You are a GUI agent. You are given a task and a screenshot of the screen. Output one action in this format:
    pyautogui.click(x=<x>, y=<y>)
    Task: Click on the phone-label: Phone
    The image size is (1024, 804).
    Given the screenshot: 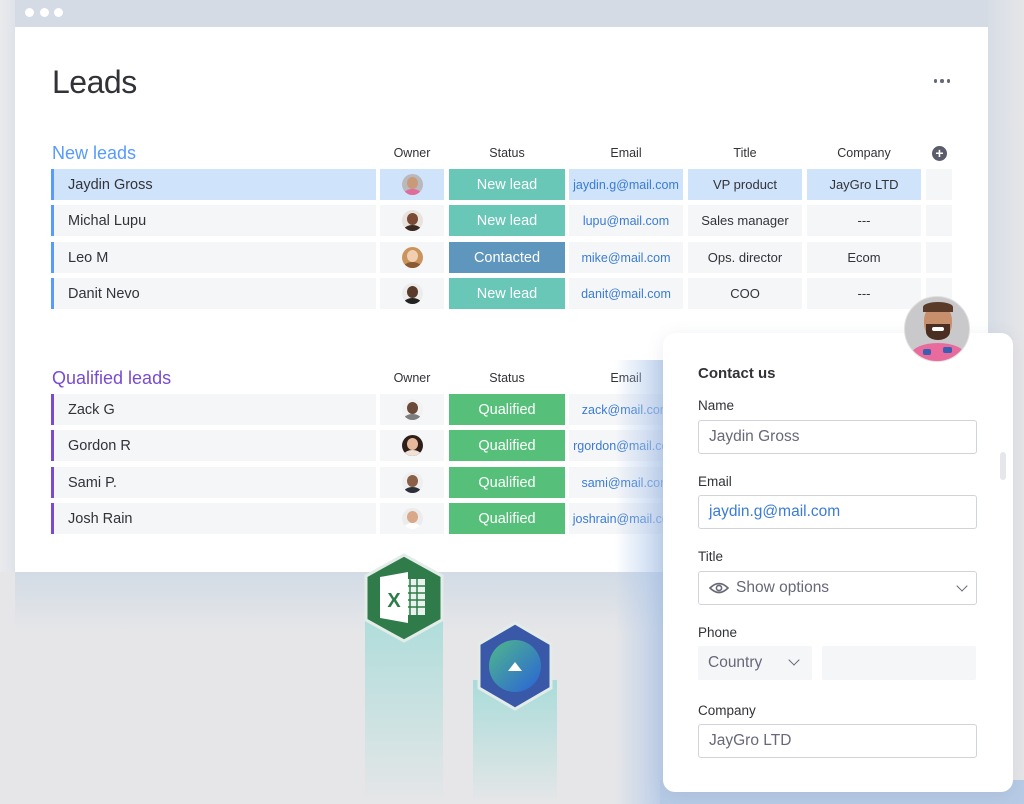 What is the action you would take?
    pyautogui.click(x=718, y=632)
    